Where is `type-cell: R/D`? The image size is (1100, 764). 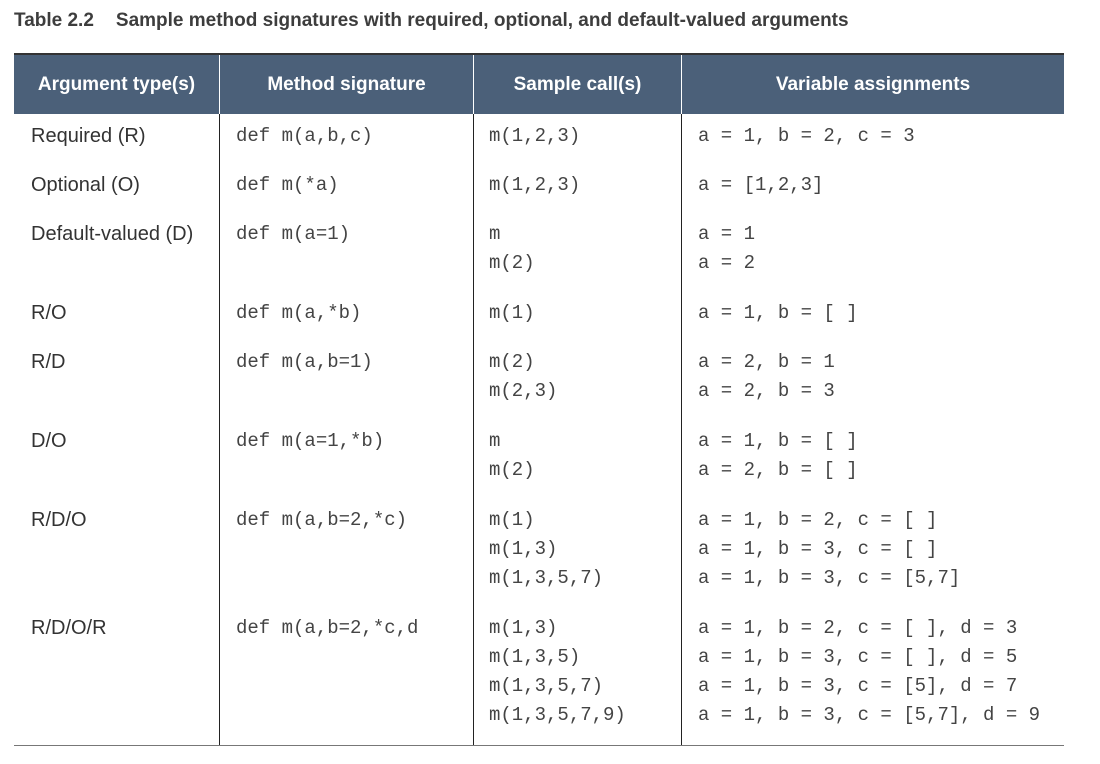
type-cell: R/D is located at coordinates (48, 362).